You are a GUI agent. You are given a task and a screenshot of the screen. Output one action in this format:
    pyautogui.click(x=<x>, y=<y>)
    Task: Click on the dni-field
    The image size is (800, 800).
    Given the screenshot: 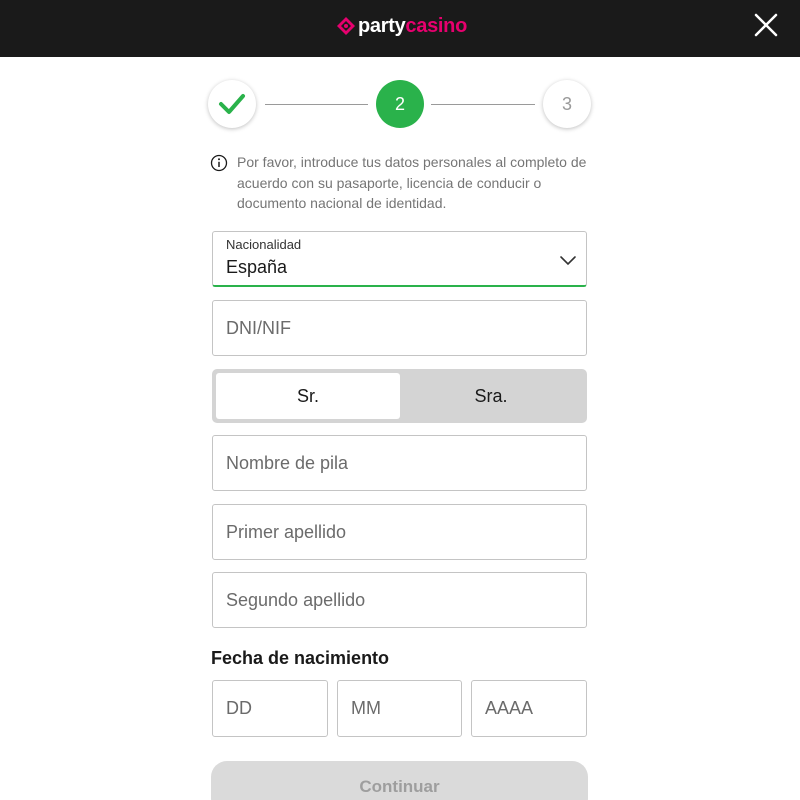 What is the action you would take?
    pyautogui.click(x=399, y=328)
    